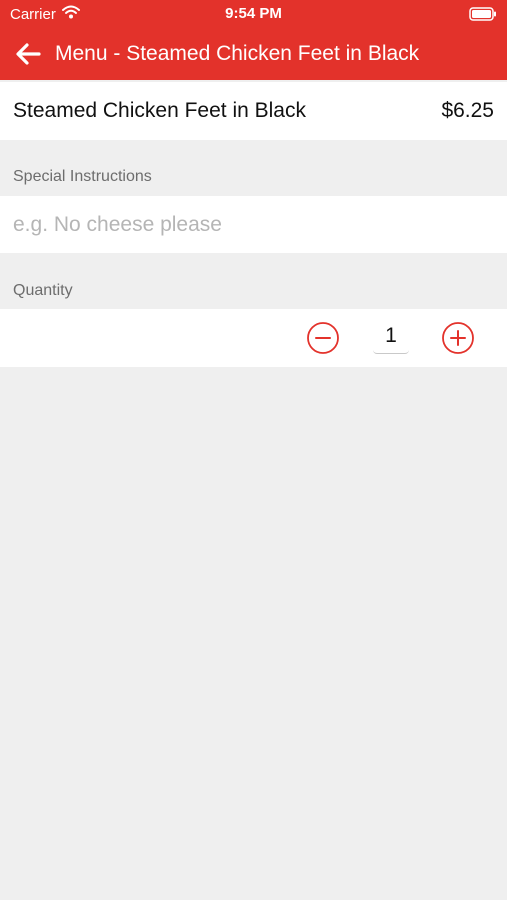  What do you see at coordinates (391, 338) in the screenshot?
I see `quantity-value: 1` at bounding box center [391, 338].